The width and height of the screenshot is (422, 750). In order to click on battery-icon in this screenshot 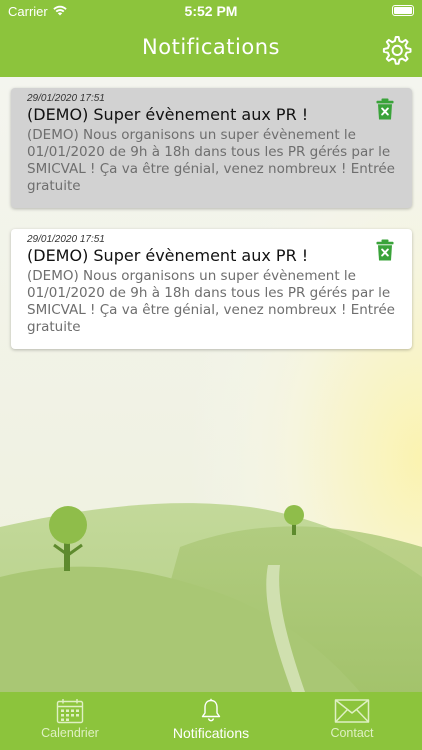, I will do `click(403, 10)`.